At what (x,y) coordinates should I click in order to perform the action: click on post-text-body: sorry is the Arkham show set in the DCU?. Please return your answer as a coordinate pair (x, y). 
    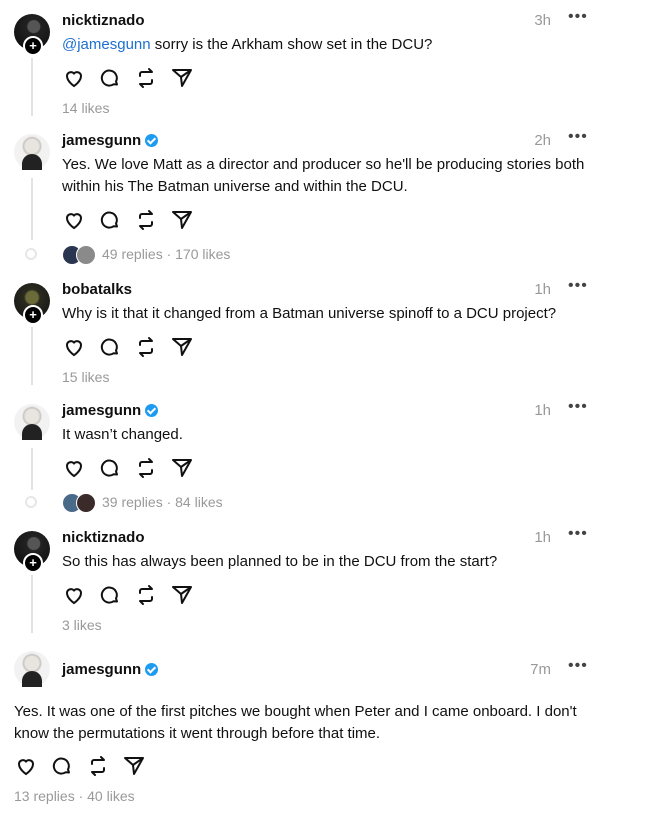
    Looking at the image, I should click on (291, 44).